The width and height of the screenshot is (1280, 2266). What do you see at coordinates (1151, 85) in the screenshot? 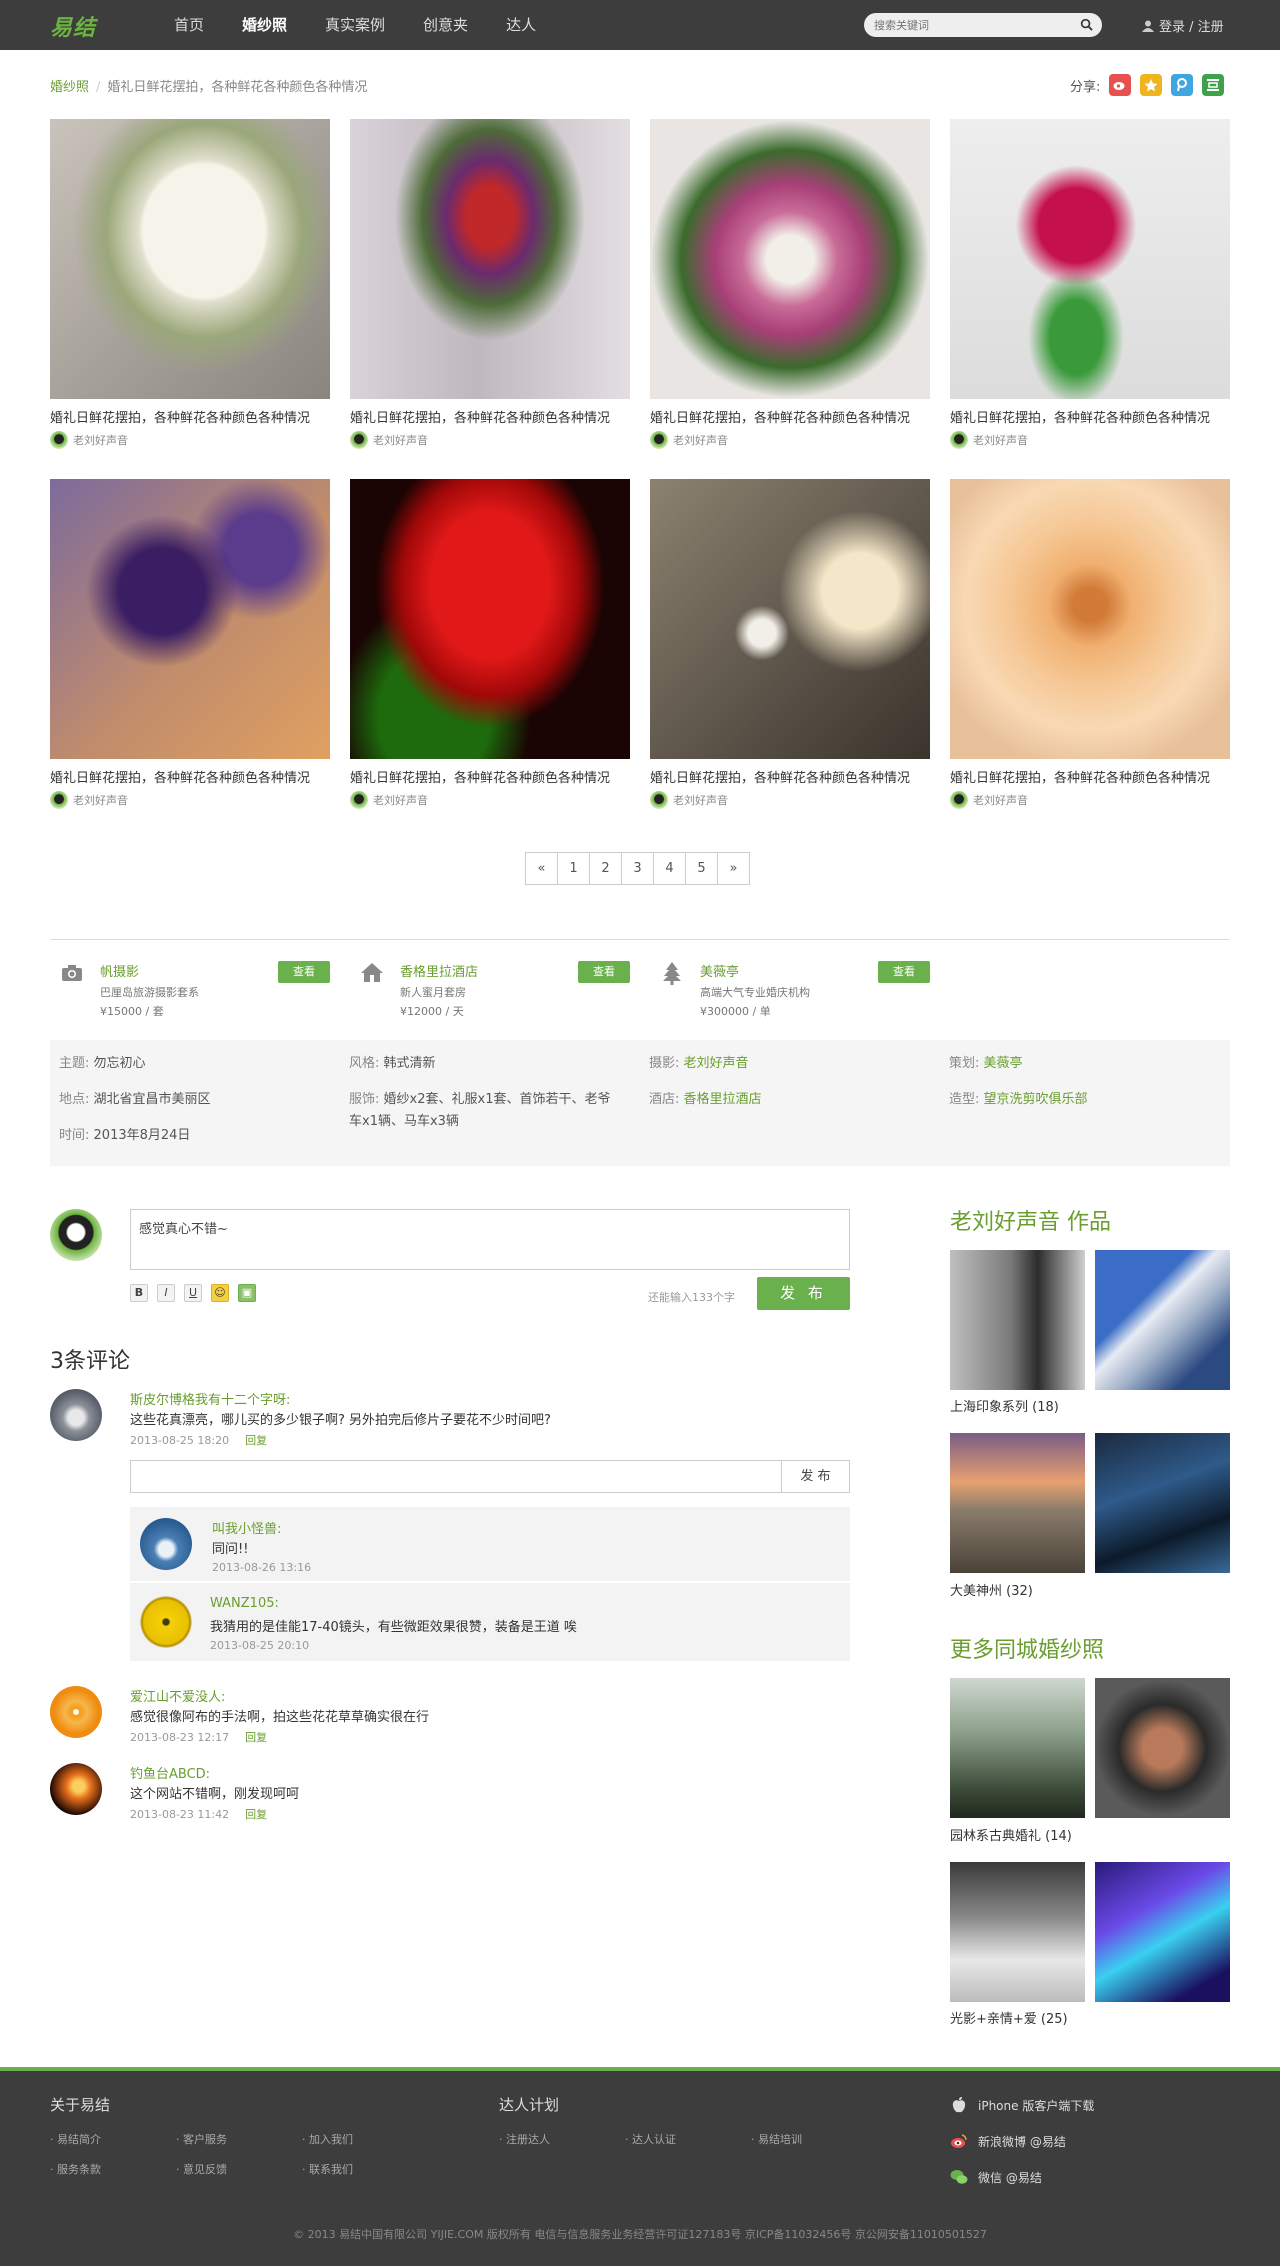
I see `qzone-icon` at bounding box center [1151, 85].